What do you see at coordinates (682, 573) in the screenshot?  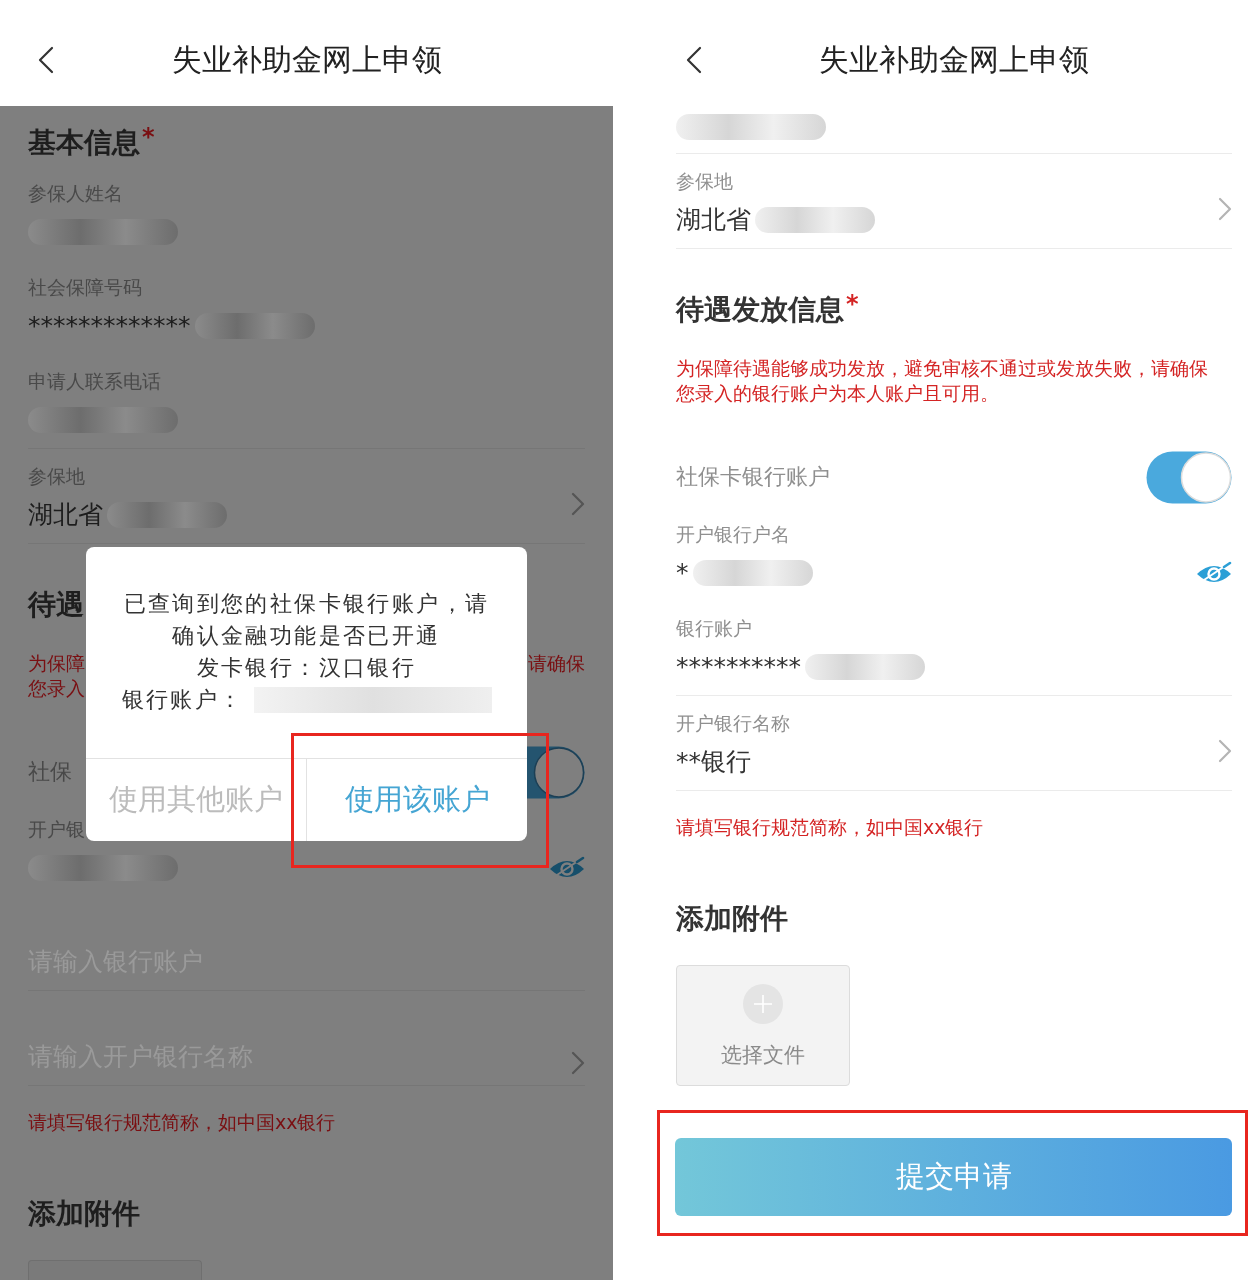 I see `field-value: *` at bounding box center [682, 573].